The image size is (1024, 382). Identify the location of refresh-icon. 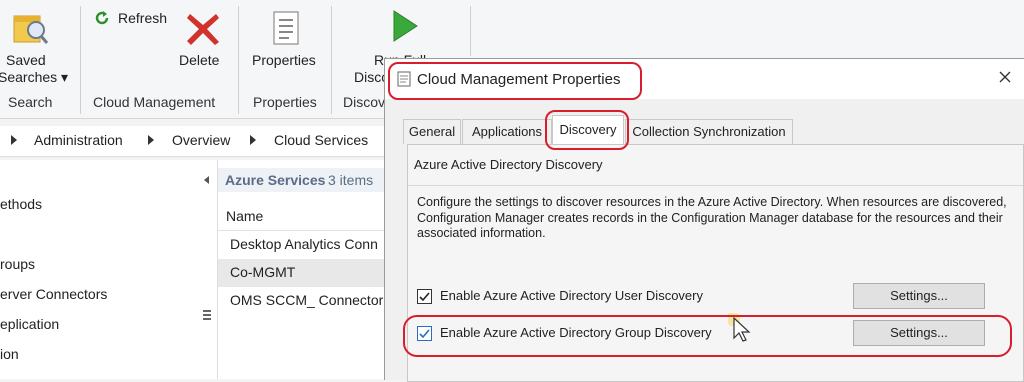
(102, 18).